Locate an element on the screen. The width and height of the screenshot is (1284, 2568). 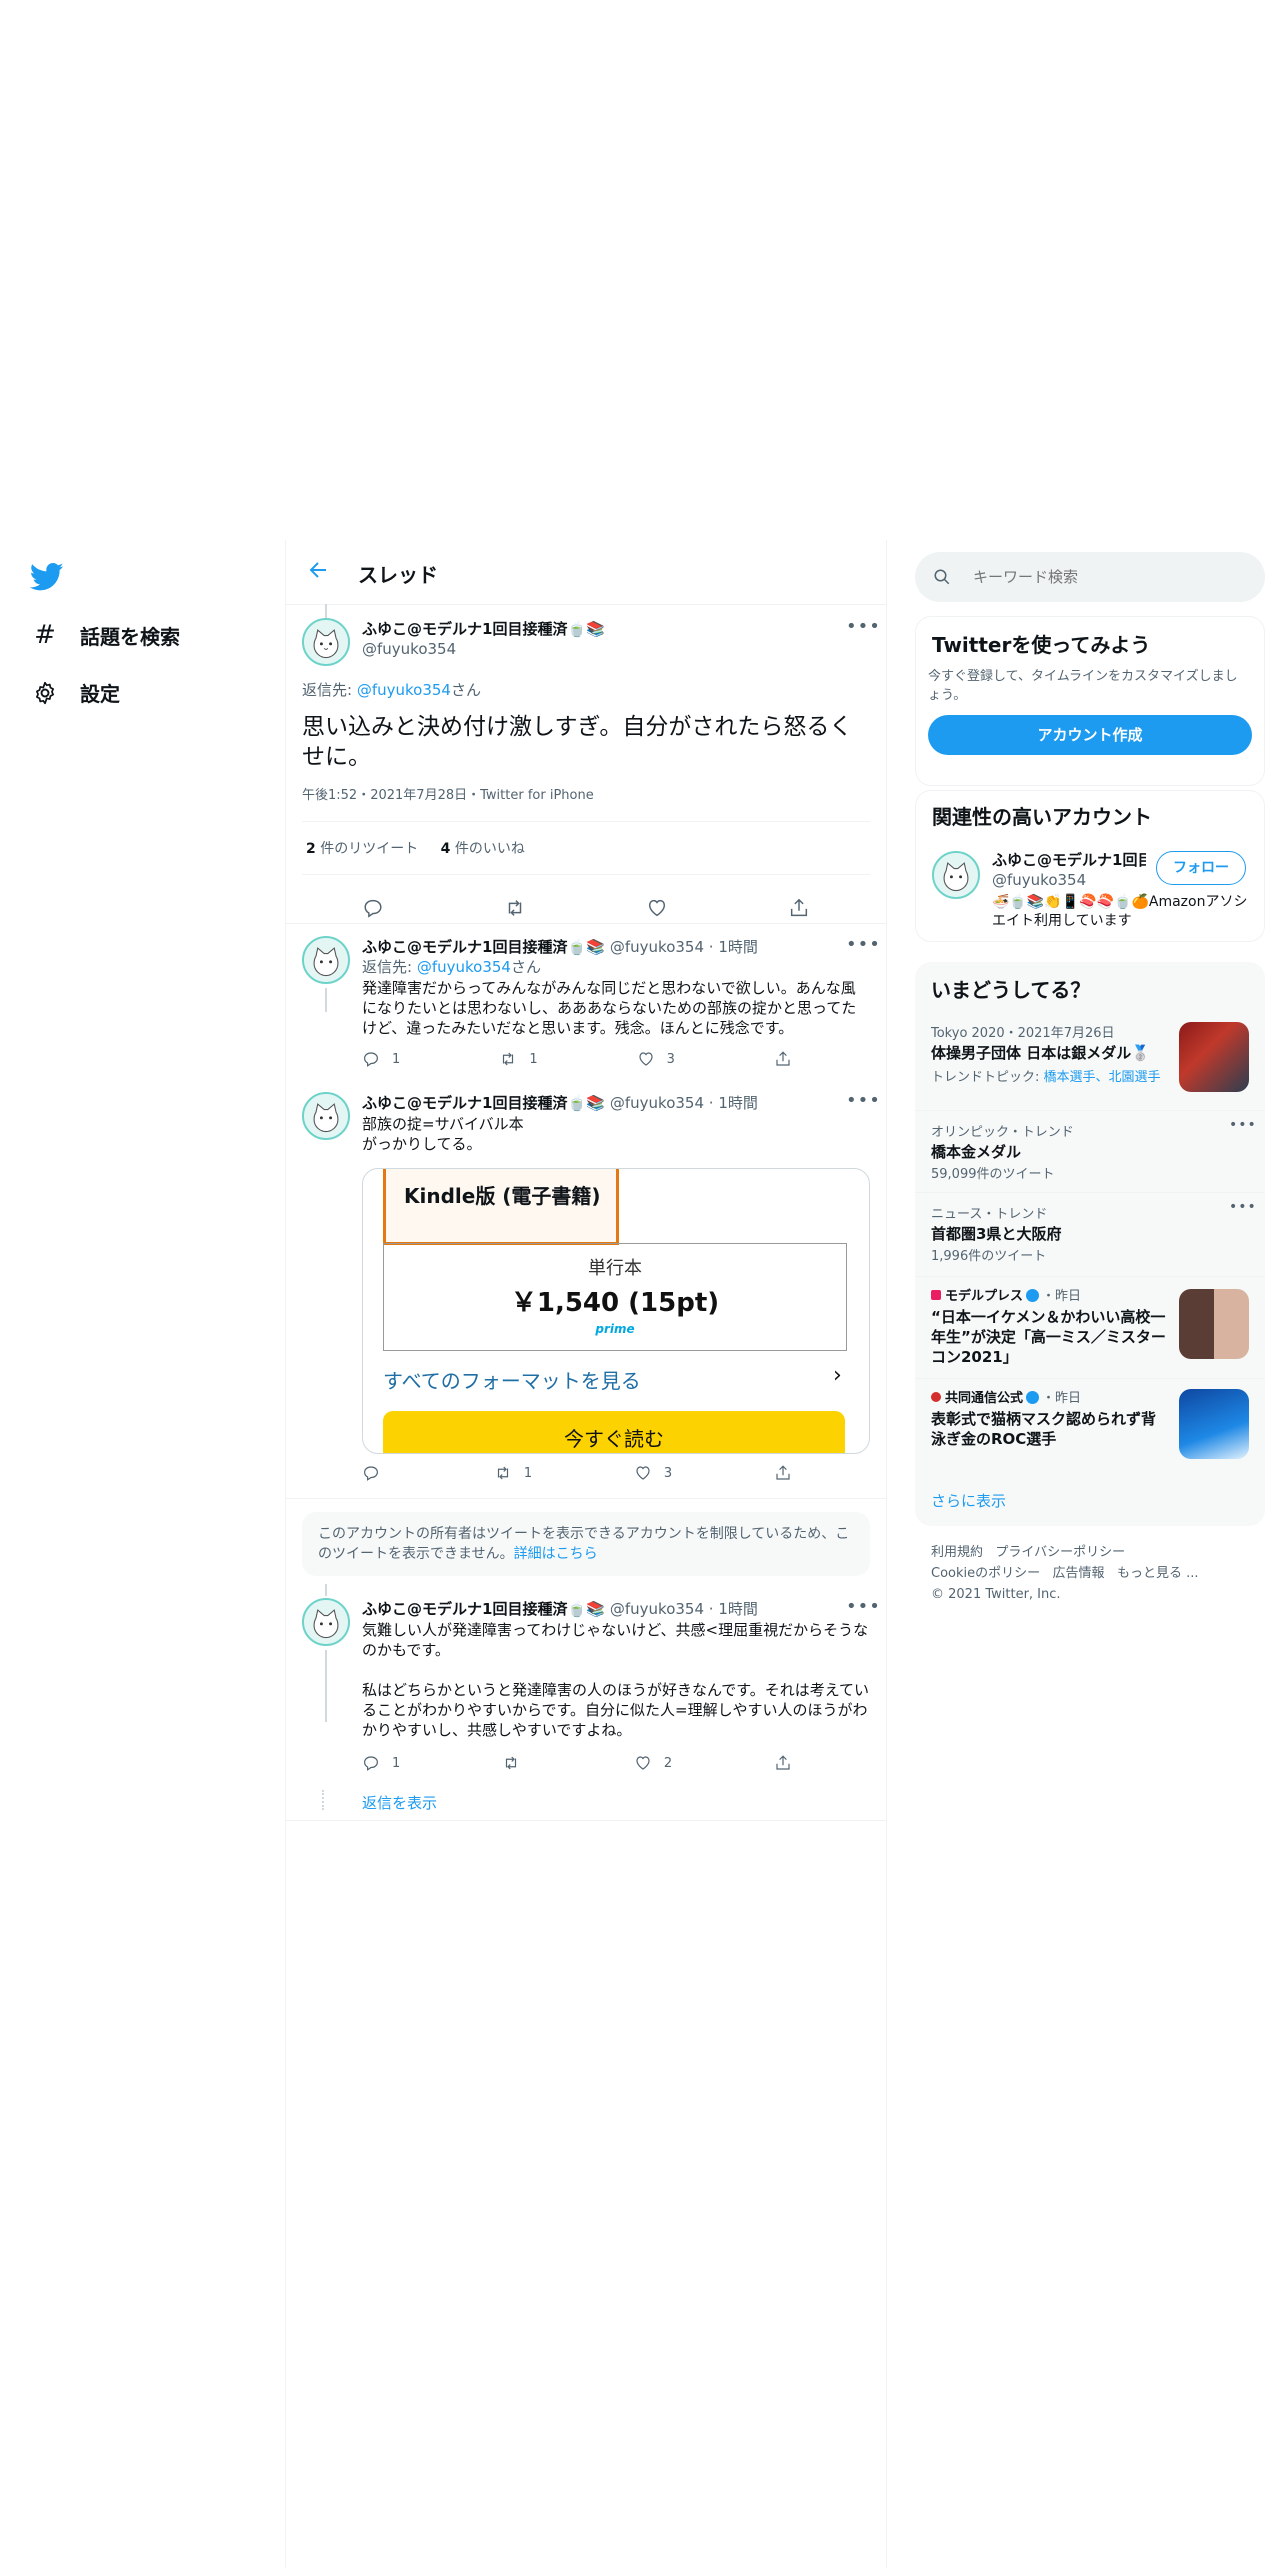
news-item: 共同通信公式 ・昨日 表彰式で猫柄マスク認められず背泳ぎ金のROC選手 is located at coordinates (1090, 1423).